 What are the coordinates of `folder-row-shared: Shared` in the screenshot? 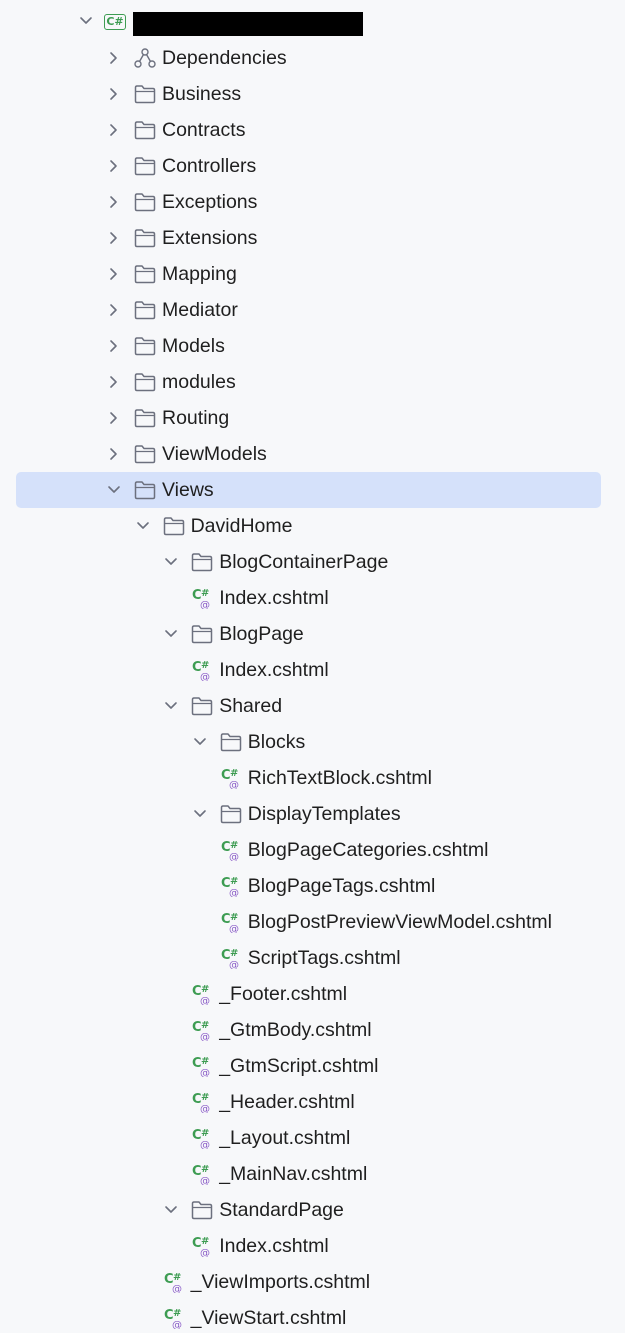 It's located at (312, 706).